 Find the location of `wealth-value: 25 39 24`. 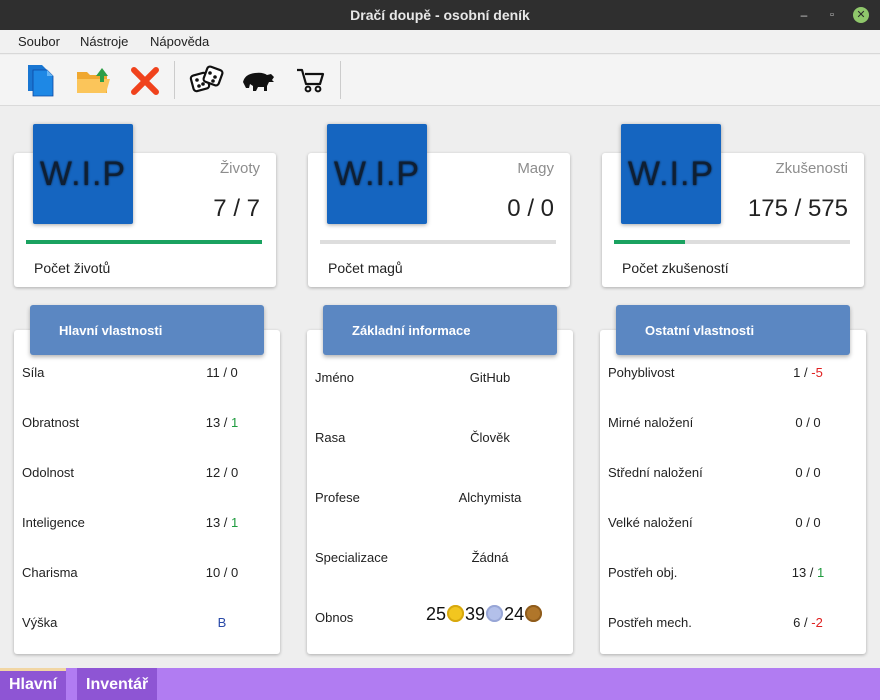

wealth-value: 25 39 24 is located at coordinates (484, 614).